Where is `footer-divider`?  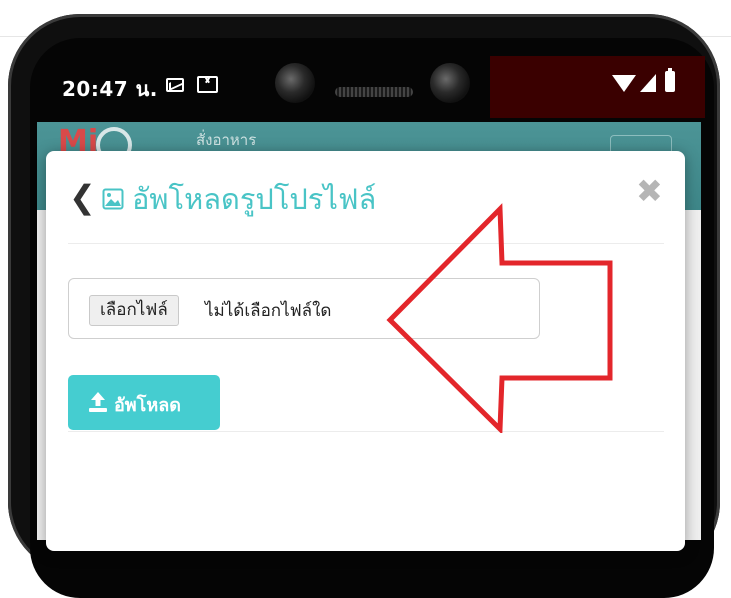
footer-divider is located at coordinates (366, 431).